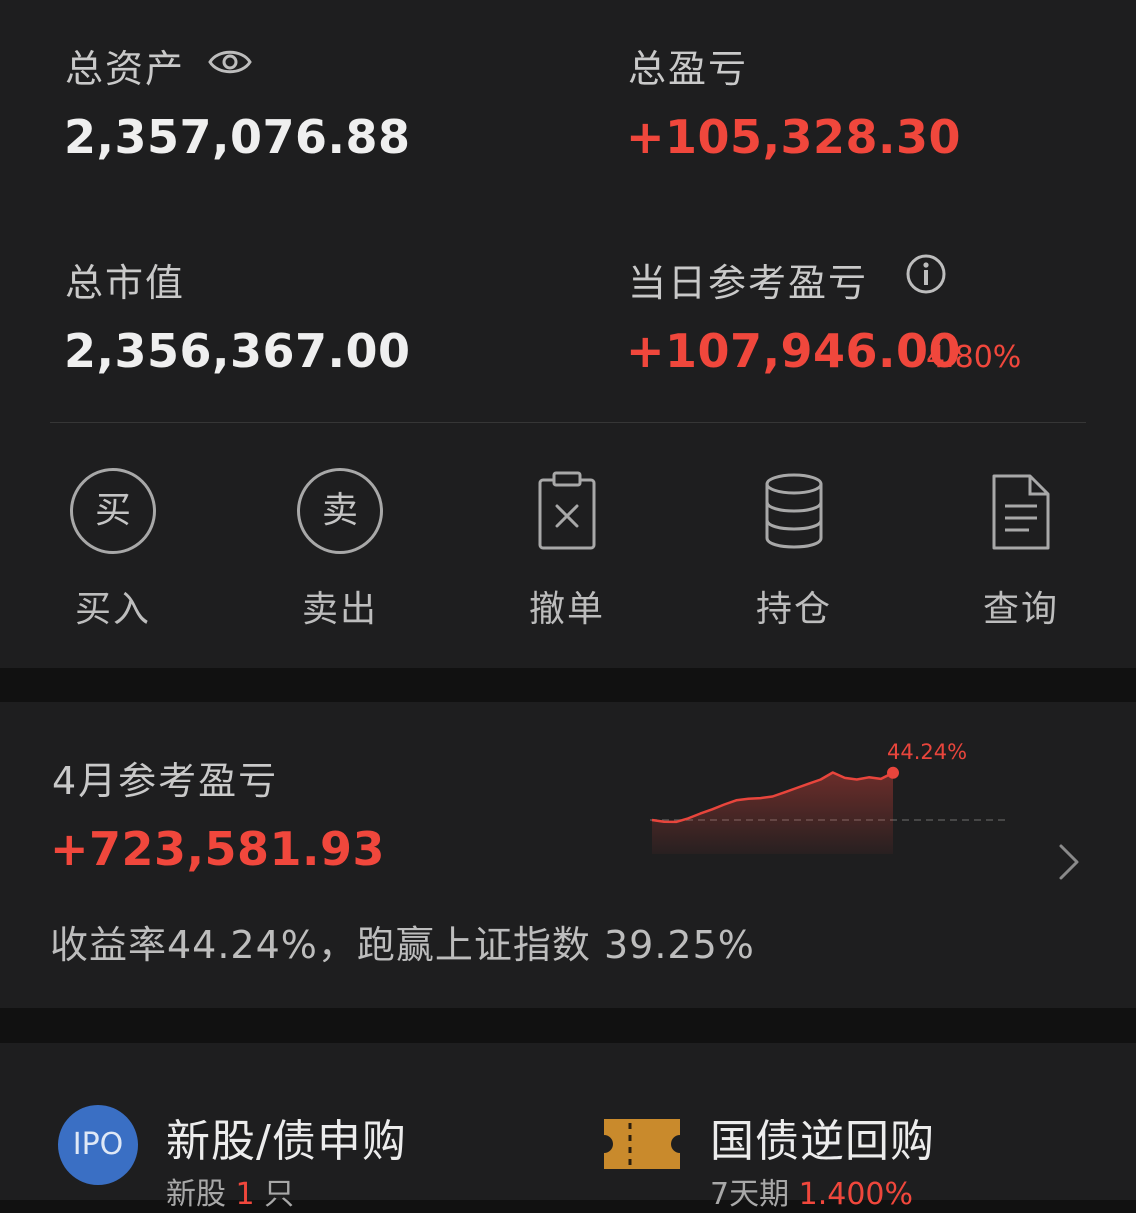 The image size is (1136, 1213). What do you see at coordinates (237, 137) in the screenshot?
I see `total-assets-value: 2,357,076.88` at bounding box center [237, 137].